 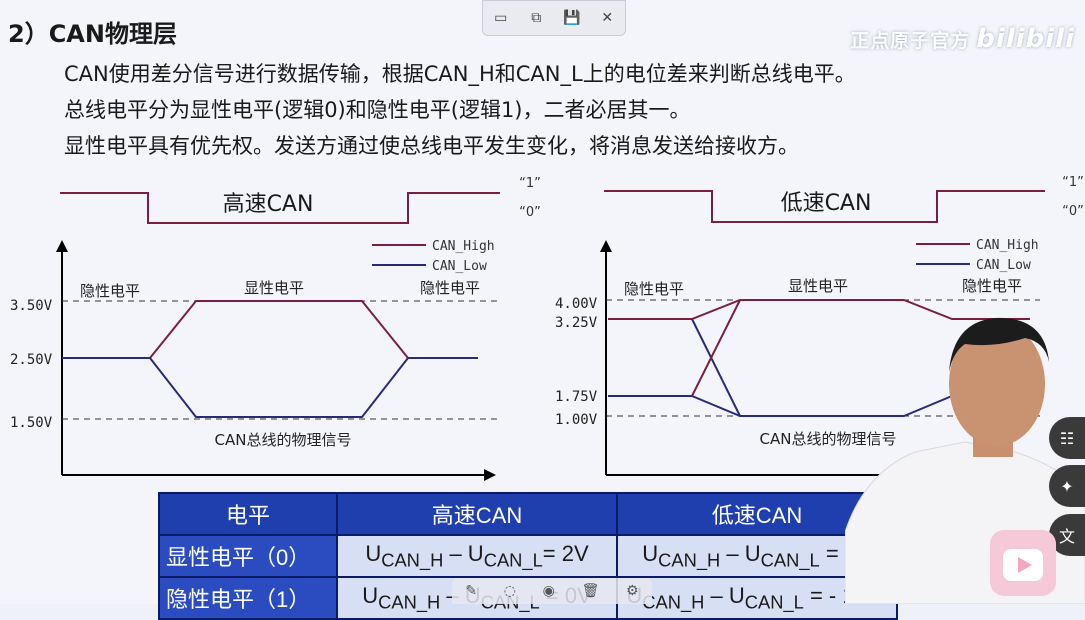 I want to click on color-icon: ◉, so click(x=549, y=591).